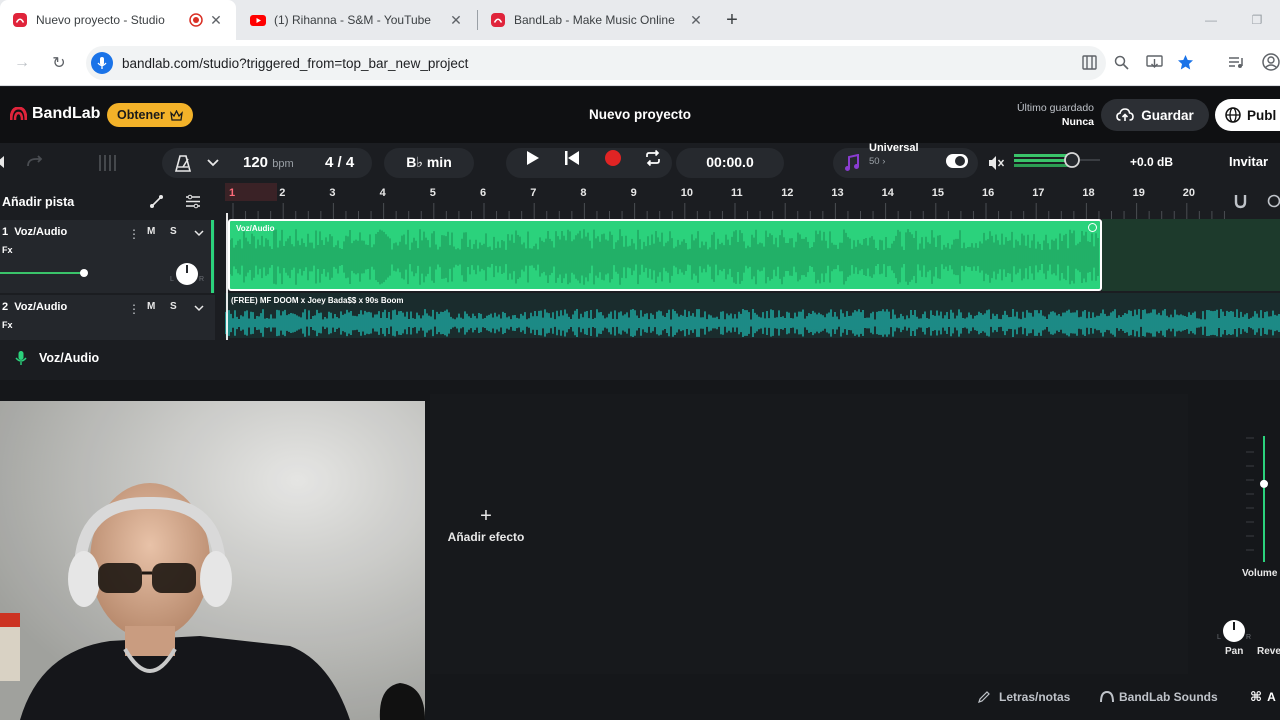 The height and width of the screenshot is (720, 1280). I want to click on track-2-more-icon: ⋮, so click(134, 309).